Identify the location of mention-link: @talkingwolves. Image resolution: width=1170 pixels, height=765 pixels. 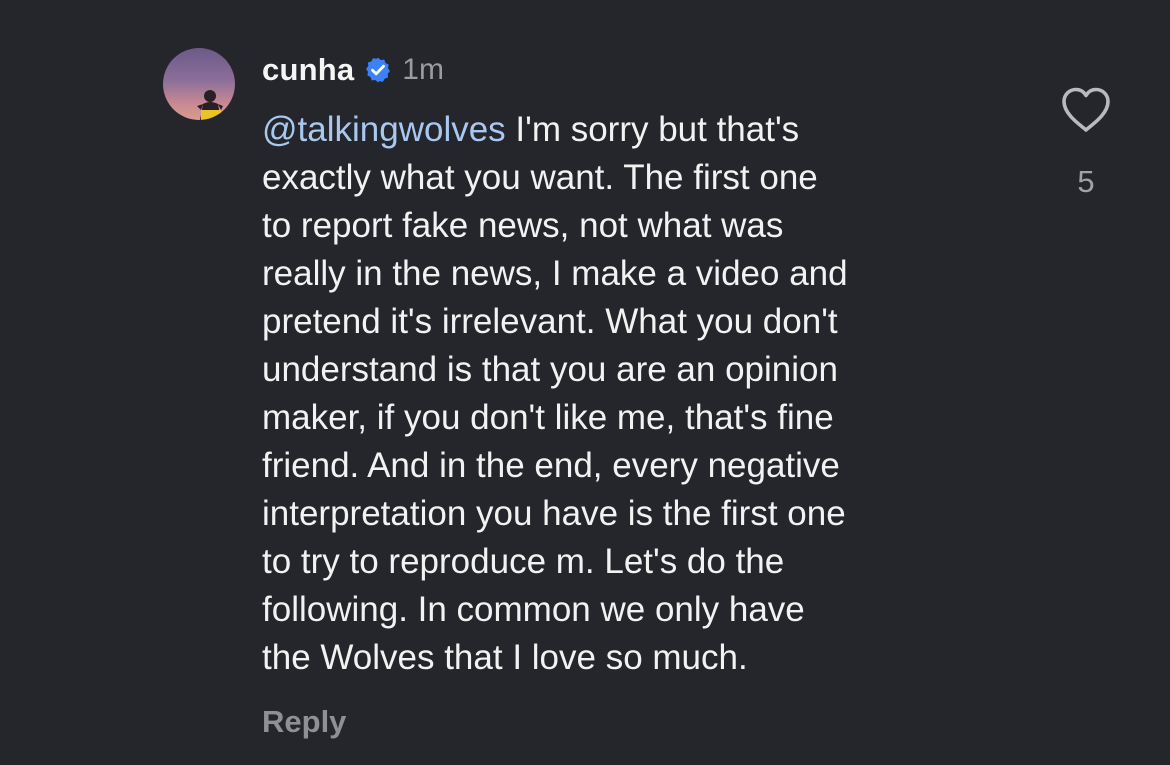
(384, 129).